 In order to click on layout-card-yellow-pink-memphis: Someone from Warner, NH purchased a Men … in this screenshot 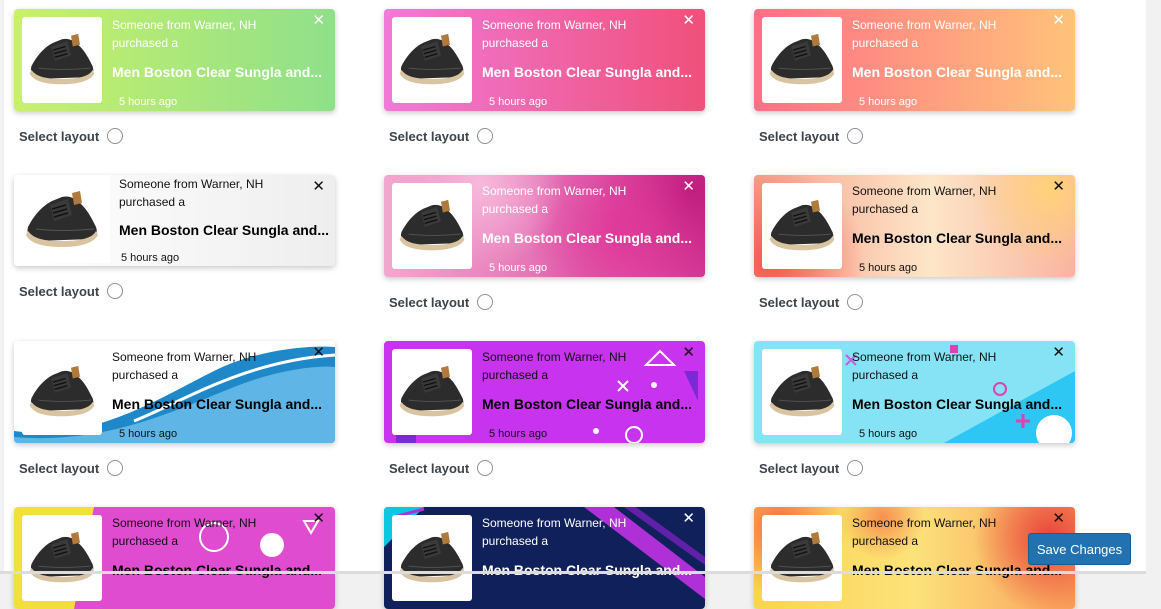, I will do `click(174, 558)`.